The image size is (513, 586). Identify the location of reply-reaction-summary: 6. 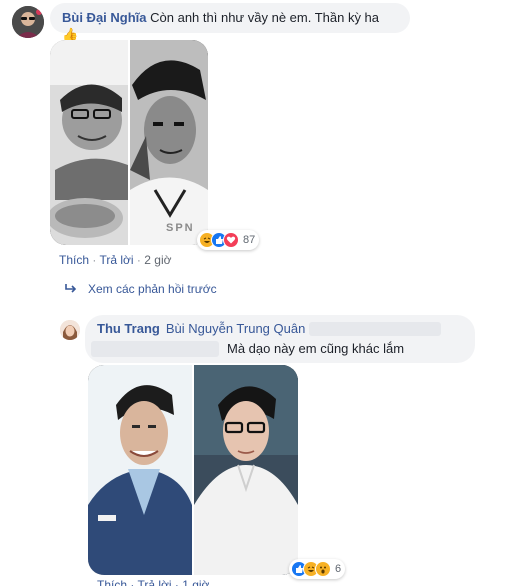
(317, 569).